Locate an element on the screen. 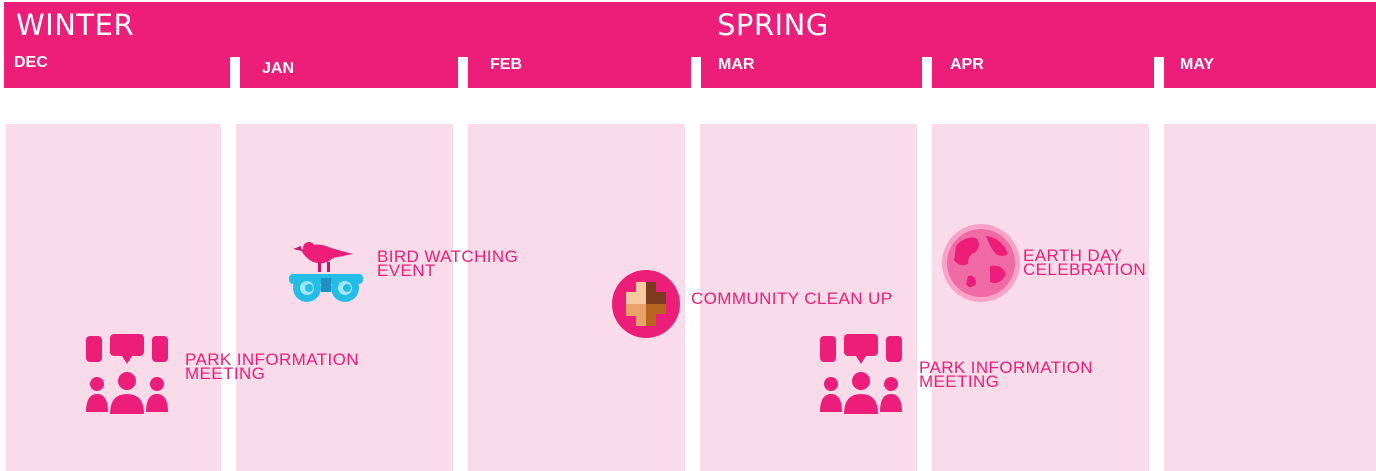  event-label-bird-watching: BIRD WATCHING EVENT is located at coordinates (448, 263).